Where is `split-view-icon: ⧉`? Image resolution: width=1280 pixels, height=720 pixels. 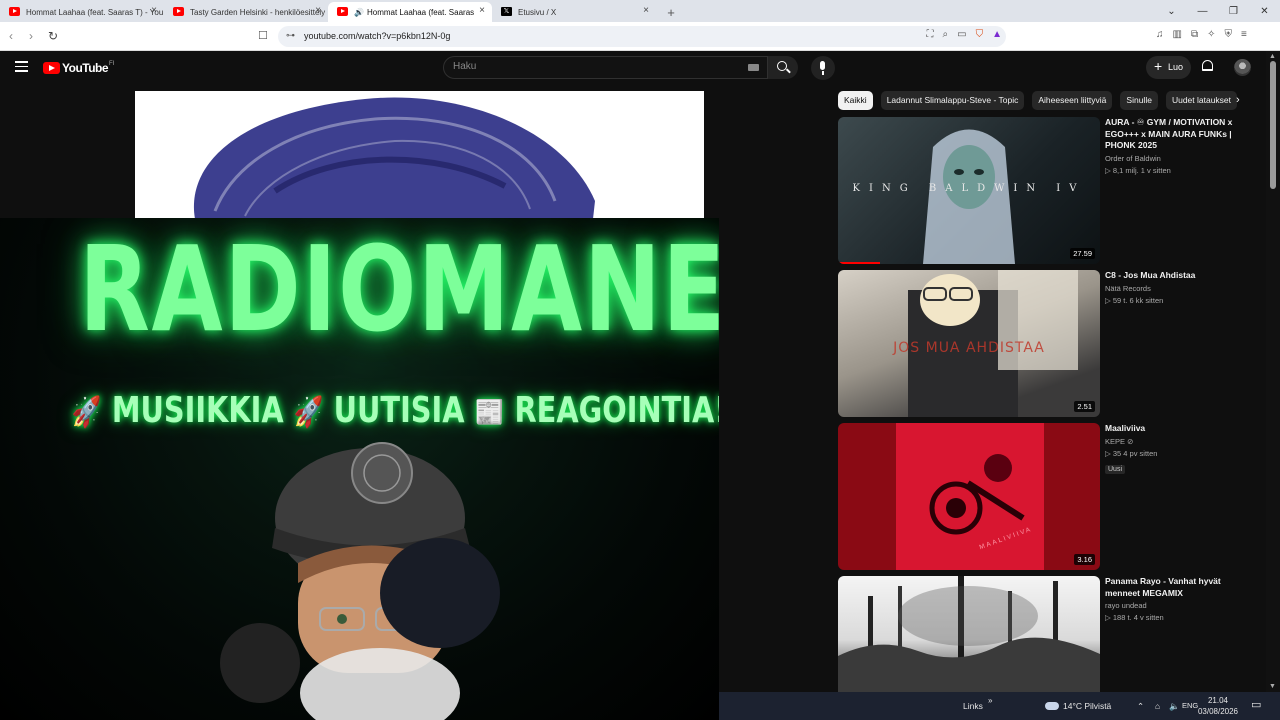
split-view-icon: ⧉ is located at coordinates (1194, 34).